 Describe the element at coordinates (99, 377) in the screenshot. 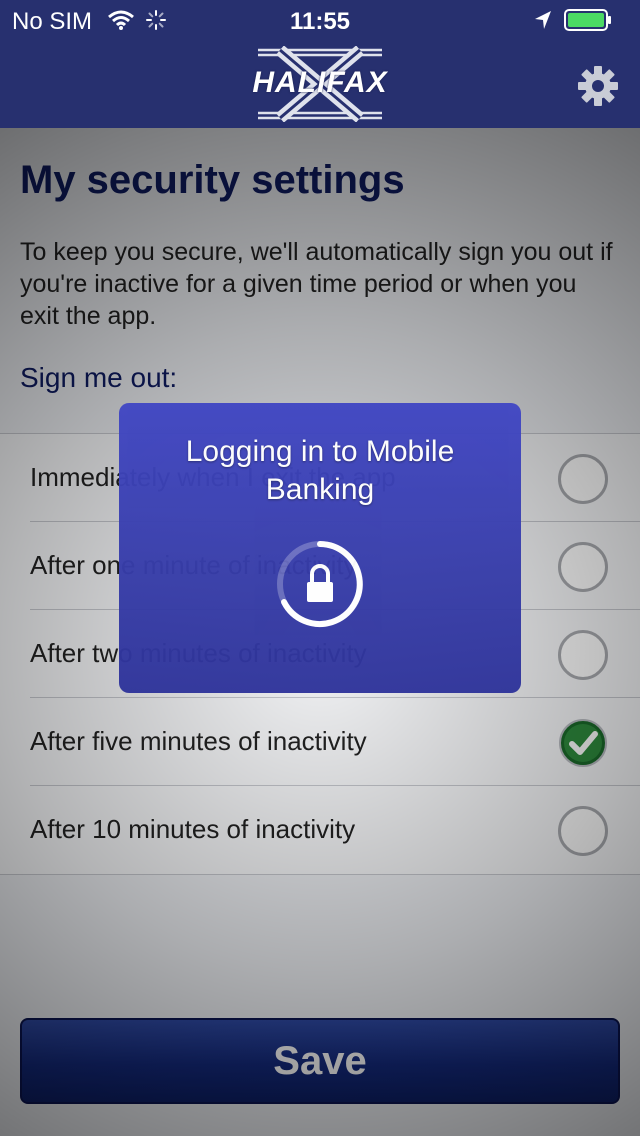

I see `section-label: Sign me out:` at that location.